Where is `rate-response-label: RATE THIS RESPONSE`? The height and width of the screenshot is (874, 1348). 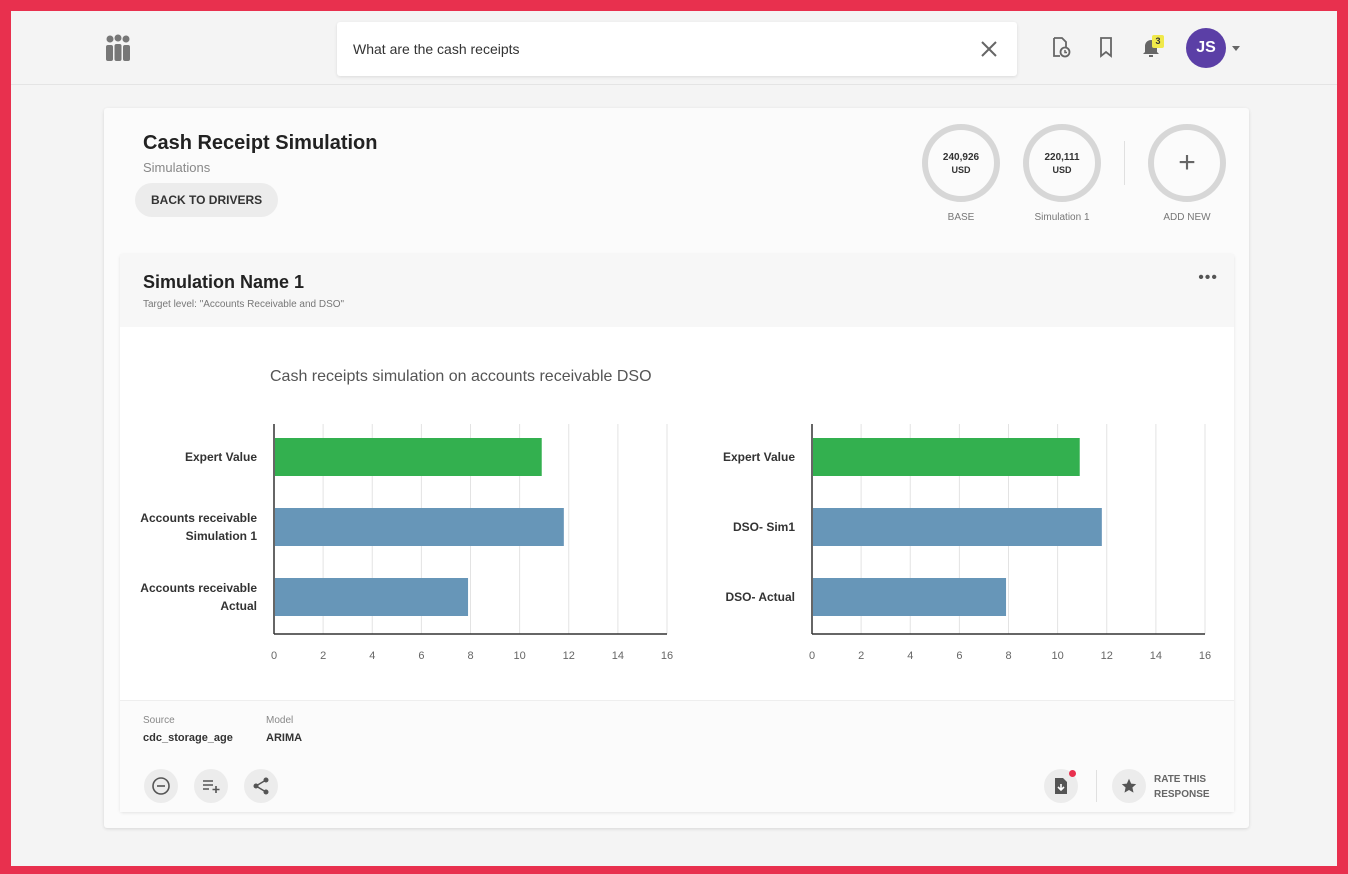 rate-response-label: RATE THIS RESPONSE is located at coordinates (1189, 787).